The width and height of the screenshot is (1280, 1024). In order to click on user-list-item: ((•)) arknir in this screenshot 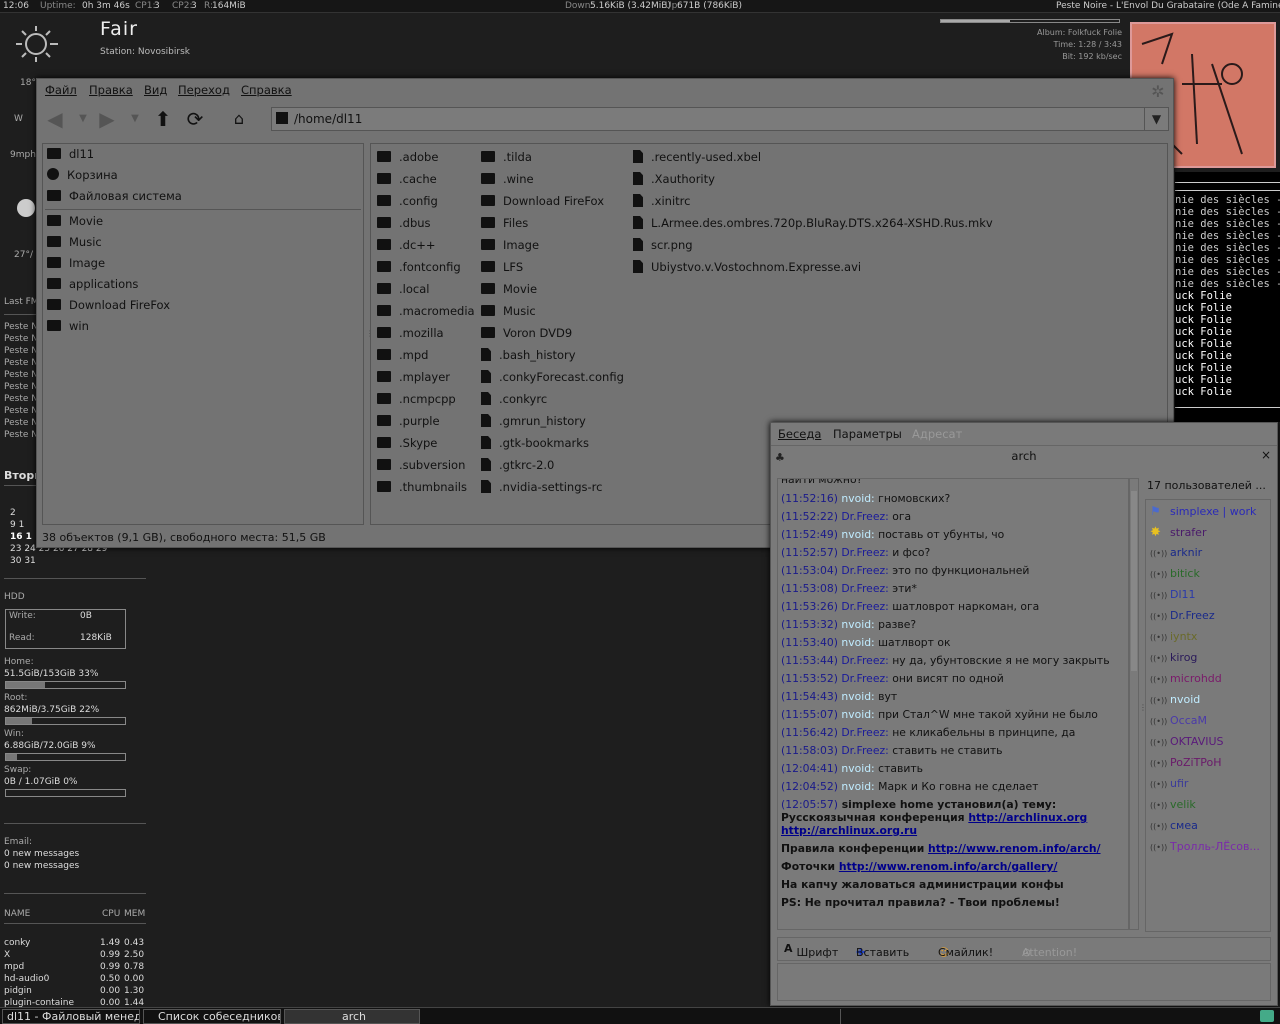, I will do `click(1176, 552)`.